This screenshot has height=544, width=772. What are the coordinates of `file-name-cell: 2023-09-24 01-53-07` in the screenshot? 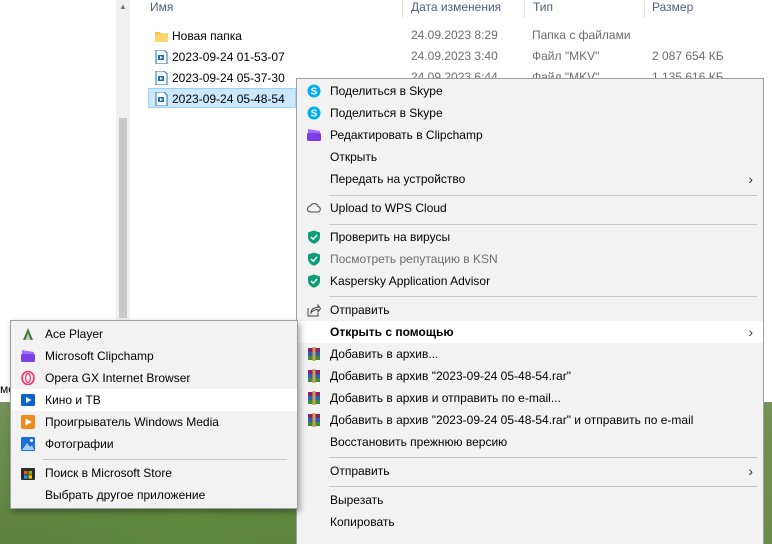 It's located at (222, 56).